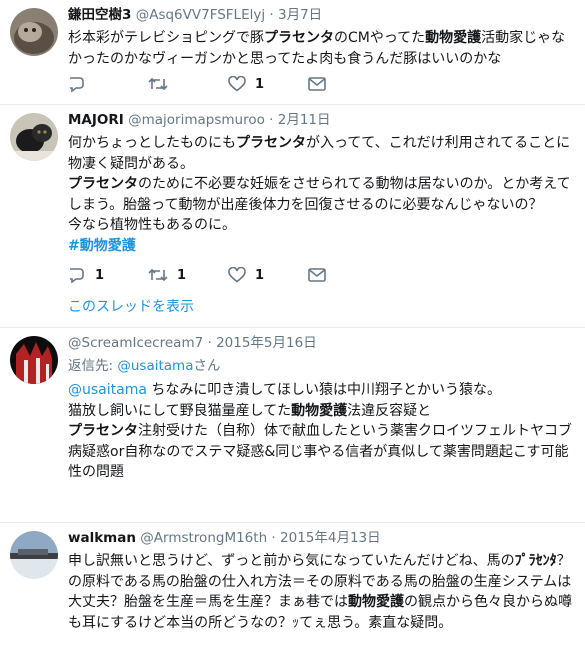 The image size is (585, 666). I want to click on tweet-time: 2月11日, so click(304, 120).